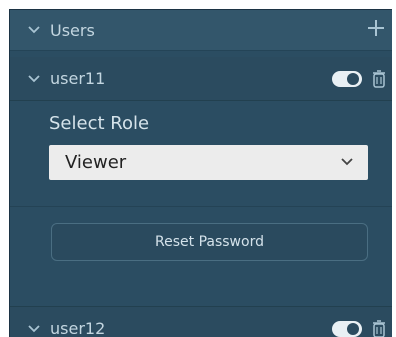  What do you see at coordinates (96, 162) in the screenshot?
I see `role-select-value: Viewer` at bounding box center [96, 162].